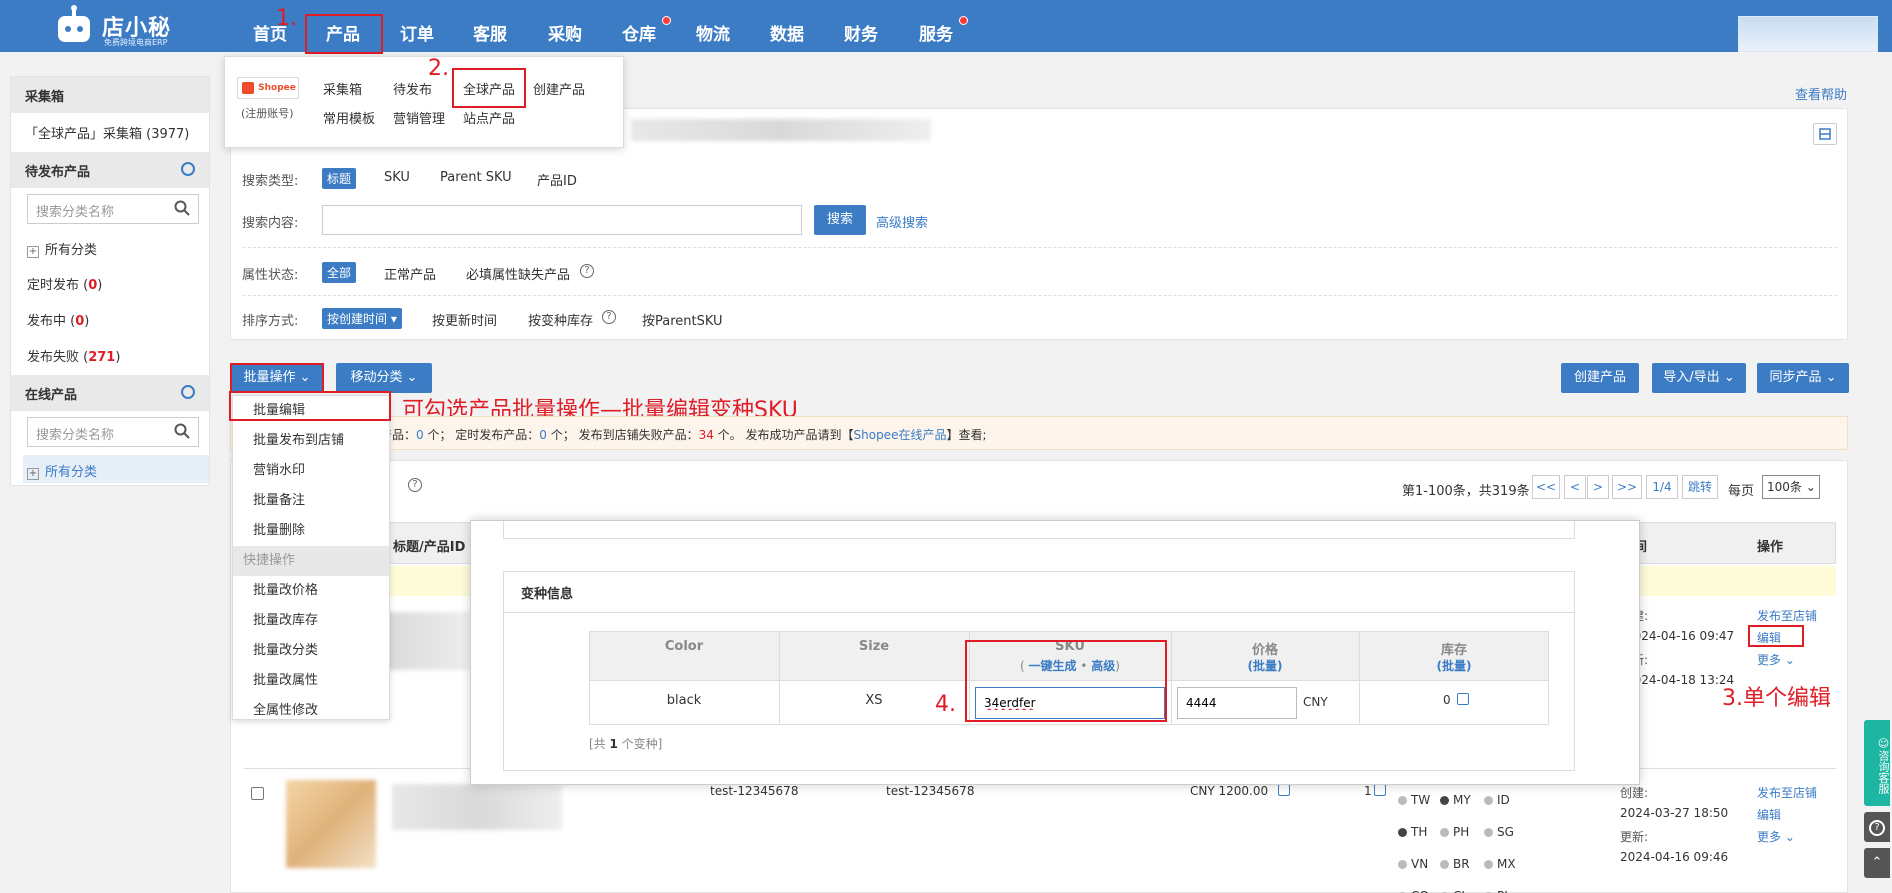 The image size is (1892, 893). Describe the element at coordinates (1504, 800) in the screenshot. I see `site-id: ID` at that location.